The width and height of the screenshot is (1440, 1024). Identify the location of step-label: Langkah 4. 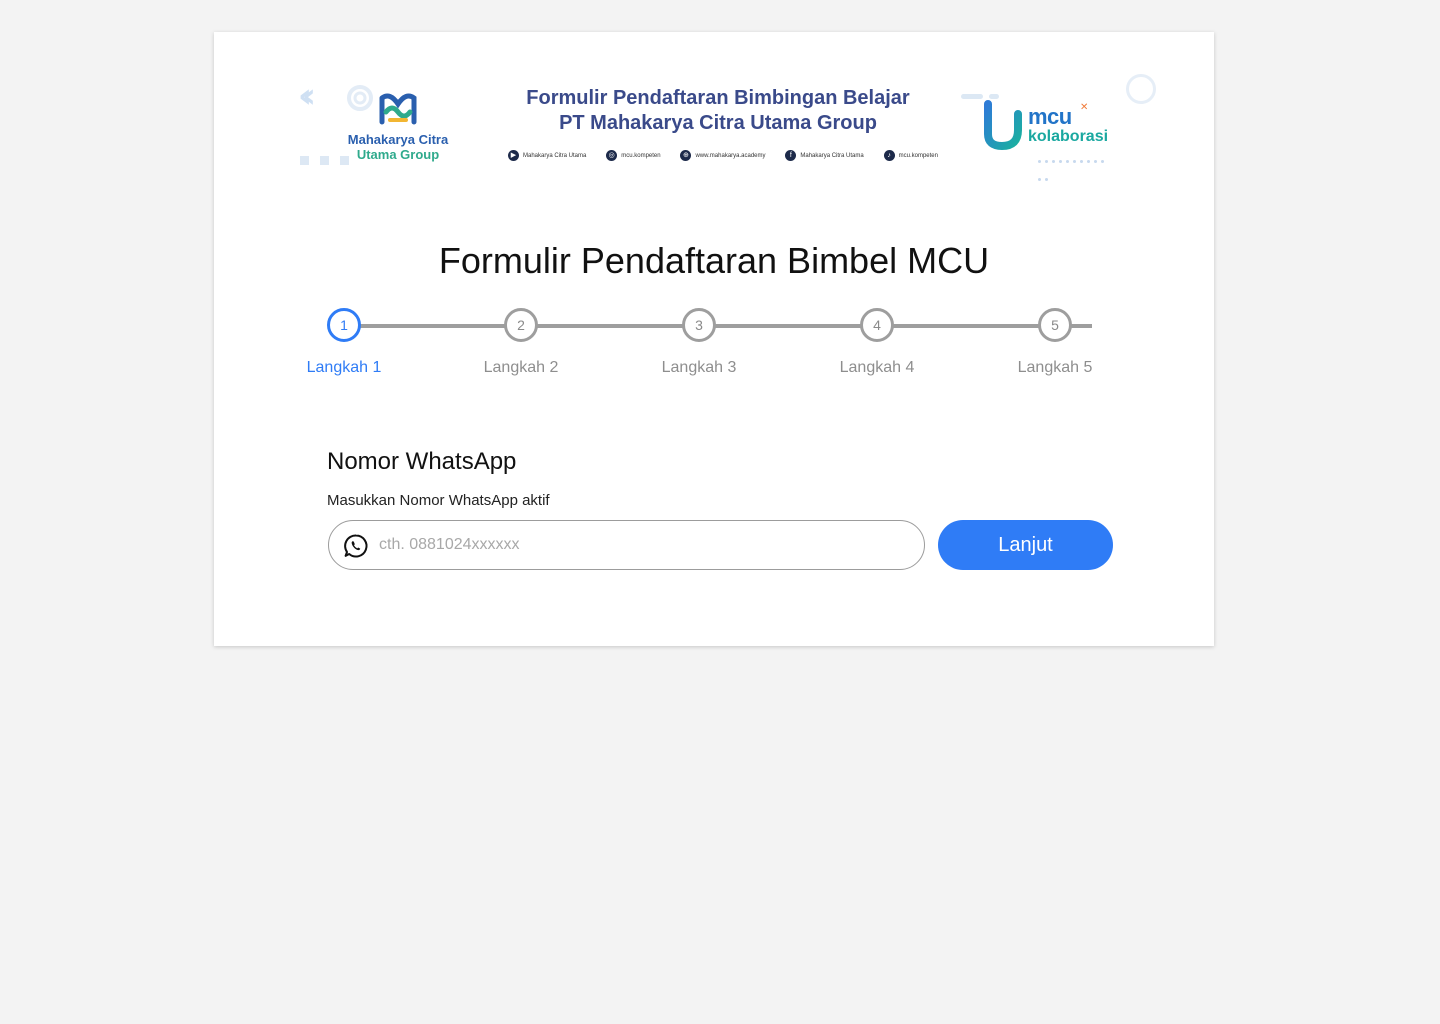
(877, 367).